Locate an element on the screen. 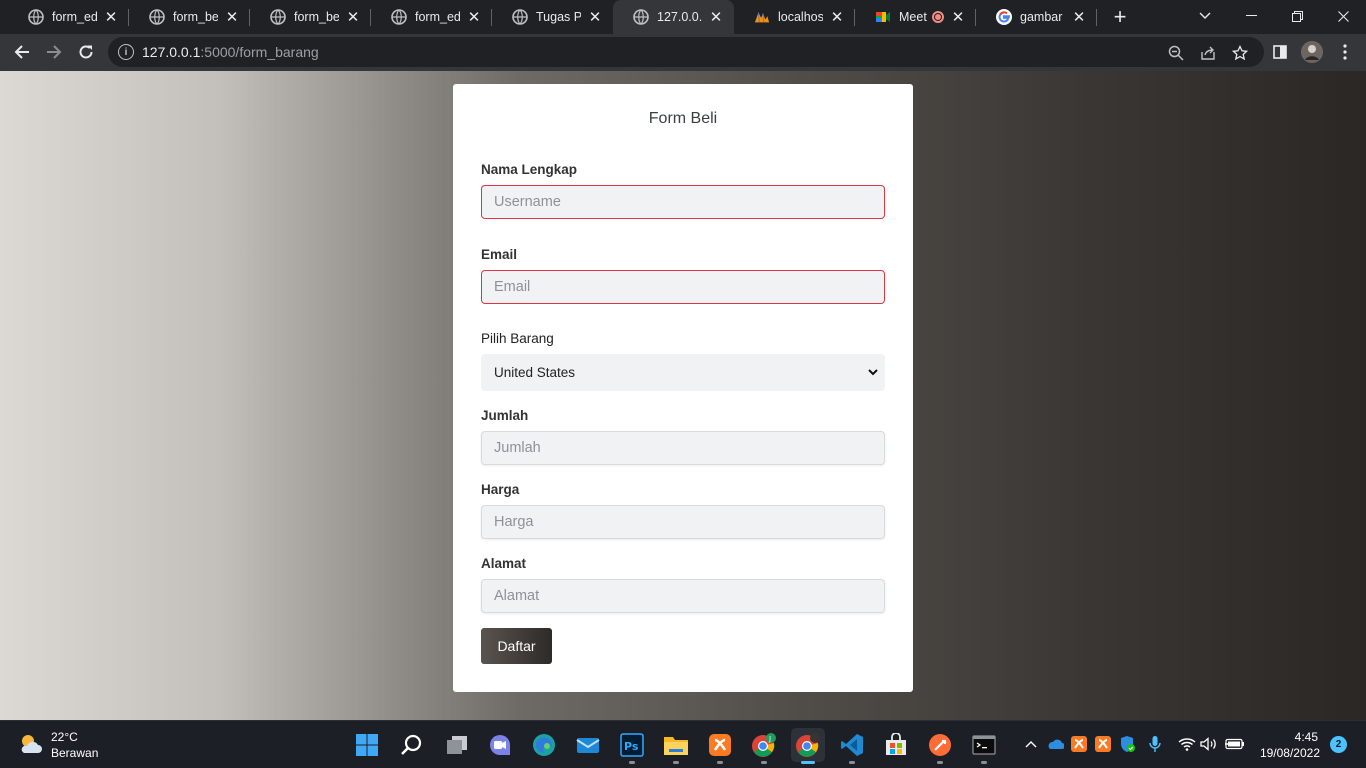  task-view-icon is located at coordinates (457, 745).